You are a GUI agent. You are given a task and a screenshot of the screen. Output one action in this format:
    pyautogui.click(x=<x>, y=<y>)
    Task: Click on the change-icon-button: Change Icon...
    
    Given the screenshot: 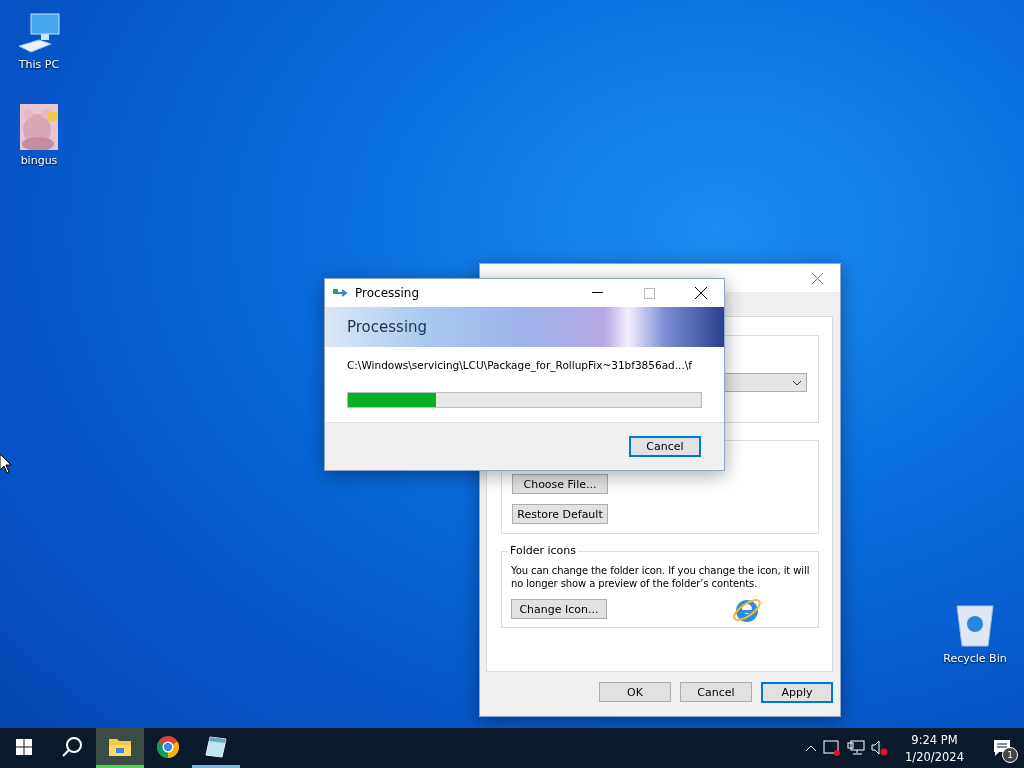 What is the action you would take?
    pyautogui.click(x=559, y=609)
    